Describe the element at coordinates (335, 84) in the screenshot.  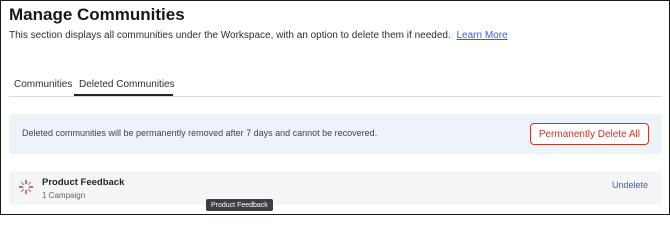
I see `tab-bar: Communities Deleted Communities` at that location.